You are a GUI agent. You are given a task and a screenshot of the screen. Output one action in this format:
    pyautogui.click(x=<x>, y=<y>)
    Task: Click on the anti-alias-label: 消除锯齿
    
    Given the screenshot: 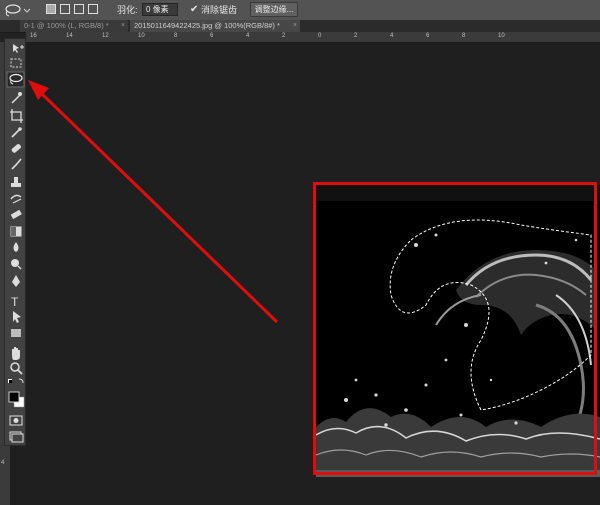 What is the action you would take?
    pyautogui.click(x=219, y=10)
    